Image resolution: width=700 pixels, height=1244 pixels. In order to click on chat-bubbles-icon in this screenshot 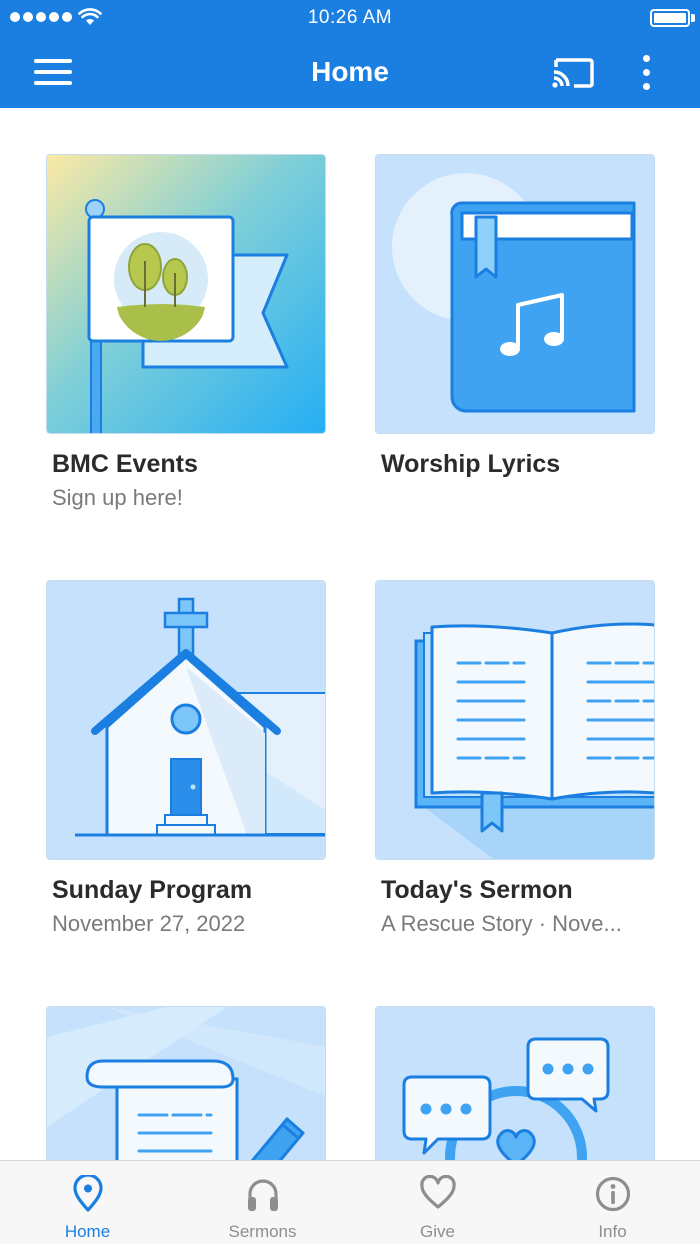, I will do `click(515, 1083)`.